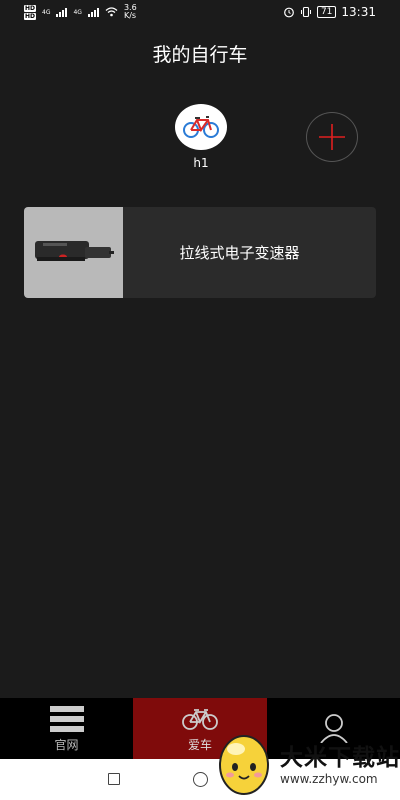  What do you see at coordinates (199, 745) in the screenshot?
I see `tab-label-my-bike: 爱车` at bounding box center [199, 745].